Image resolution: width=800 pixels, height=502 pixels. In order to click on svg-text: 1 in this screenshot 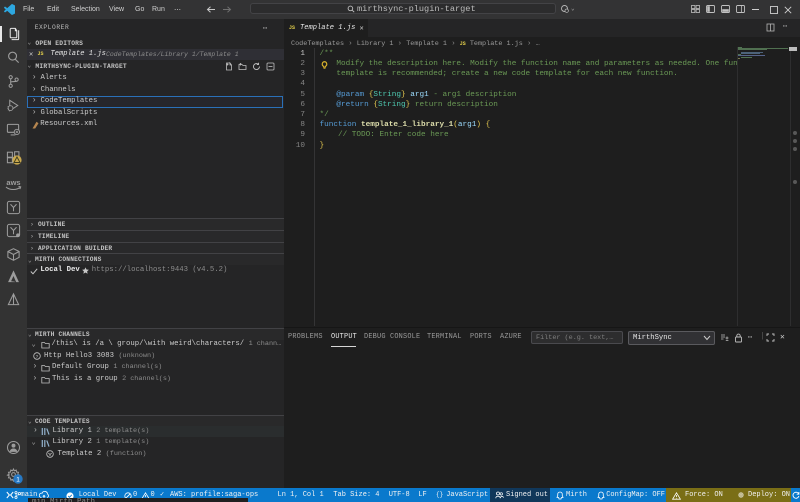, I will do `click(18, 479)`.